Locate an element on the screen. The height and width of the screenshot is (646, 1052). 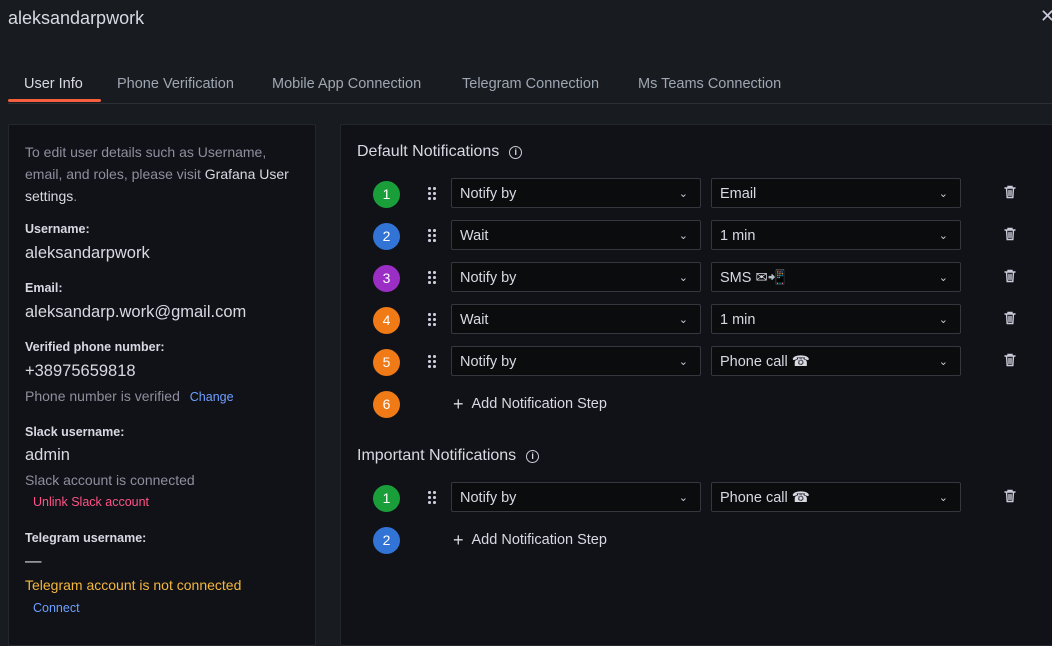
notification-step-row: 3 Notify by ⌄ SMS ✉📲 ⌄ is located at coordinates (703, 278).